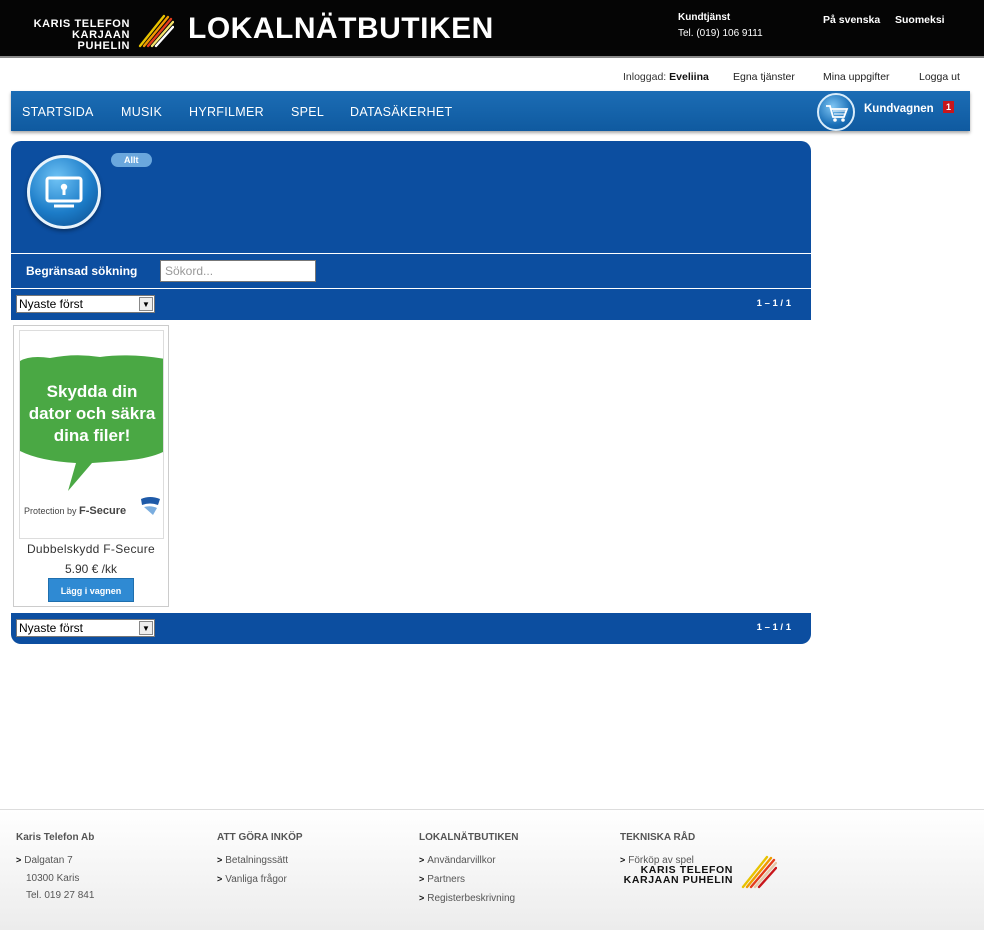 The height and width of the screenshot is (930, 984). I want to click on search-input, so click(238, 271).